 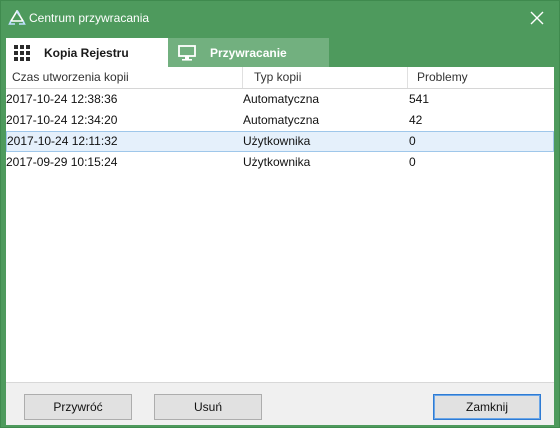 What do you see at coordinates (208, 407) in the screenshot?
I see `delete-button: Usuń` at bounding box center [208, 407].